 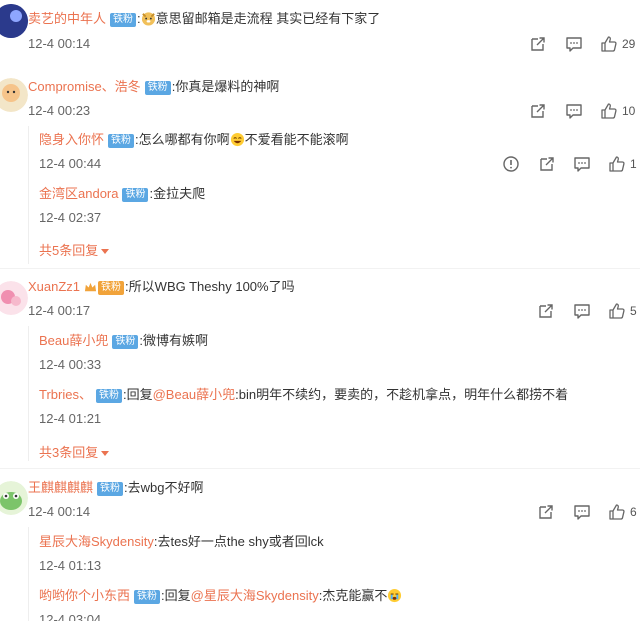 What do you see at coordinates (69, 250) in the screenshot?
I see `more-replies-label: 共5条回复` at bounding box center [69, 250].